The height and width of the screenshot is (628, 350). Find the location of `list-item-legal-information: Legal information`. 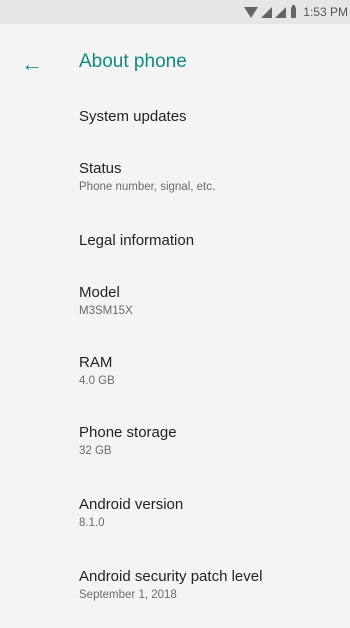

list-item-legal-information: Legal information is located at coordinates (175, 258).